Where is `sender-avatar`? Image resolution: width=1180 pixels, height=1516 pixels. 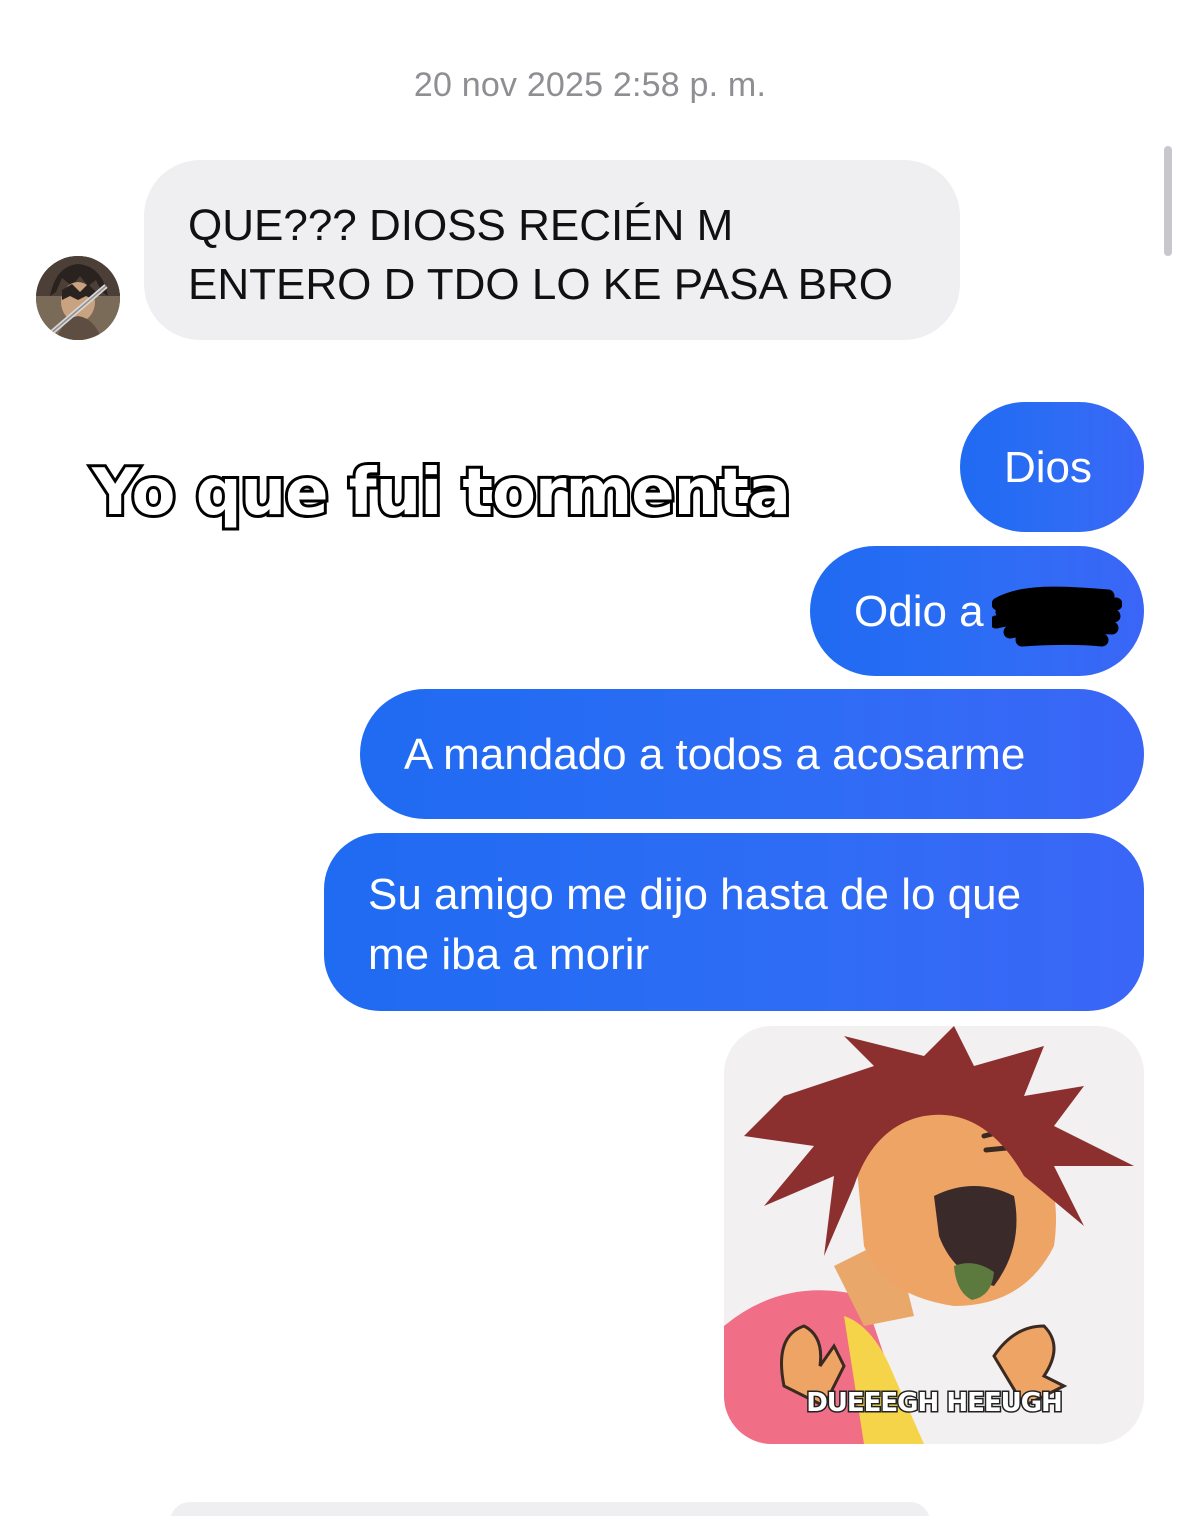
sender-avatar is located at coordinates (78, 298).